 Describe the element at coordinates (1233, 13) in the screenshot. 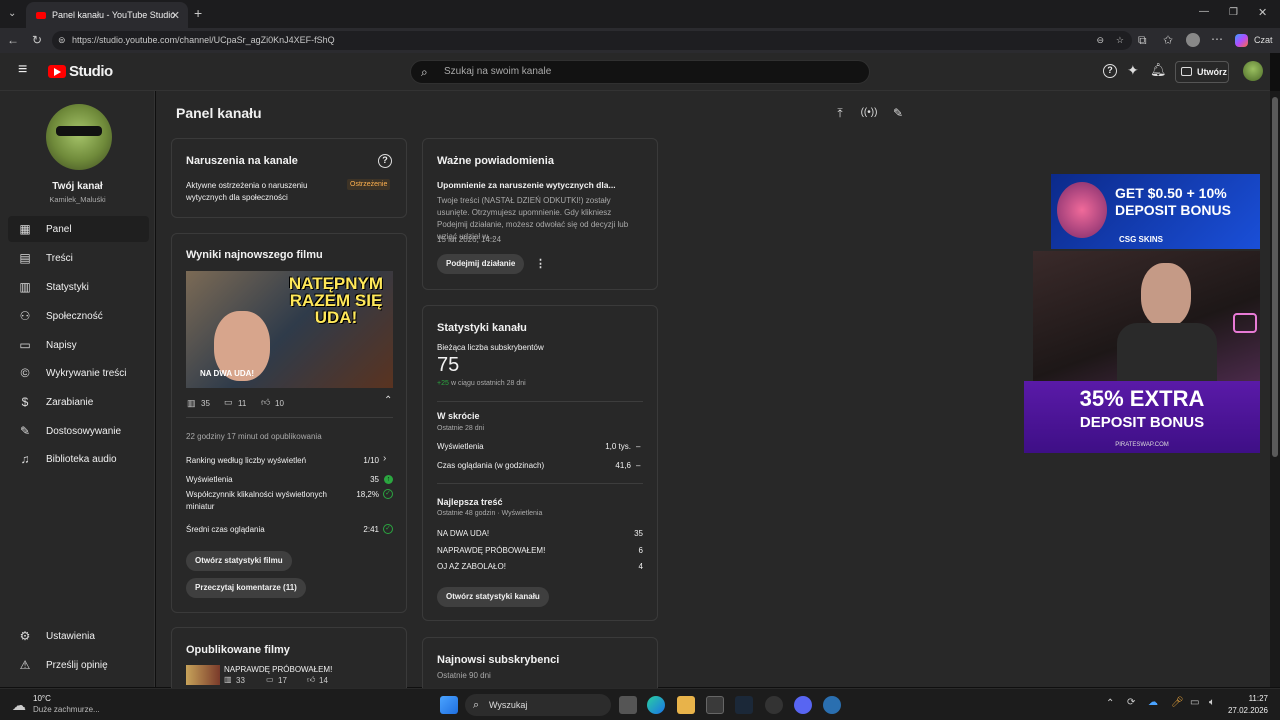

I see `maximize-icon: ❐` at that location.